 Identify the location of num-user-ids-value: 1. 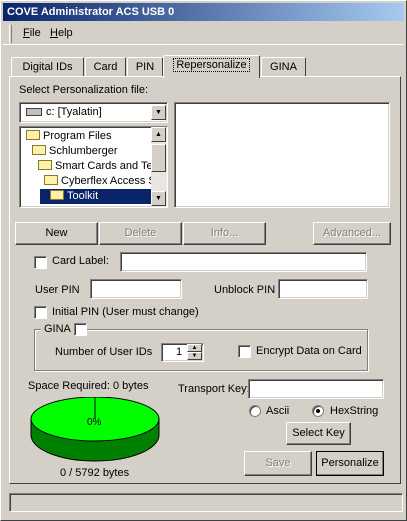
(179, 352).